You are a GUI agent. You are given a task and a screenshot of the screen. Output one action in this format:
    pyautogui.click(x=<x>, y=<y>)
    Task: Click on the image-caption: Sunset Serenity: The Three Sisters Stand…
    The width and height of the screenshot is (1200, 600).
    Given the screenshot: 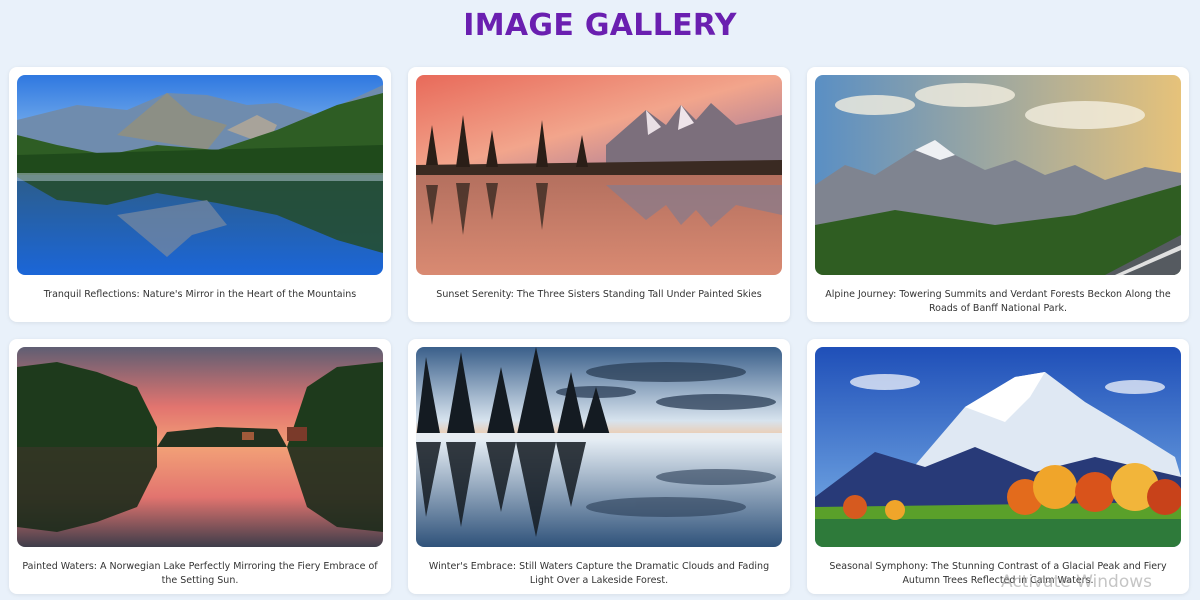 What is the action you would take?
    pyautogui.click(x=599, y=294)
    